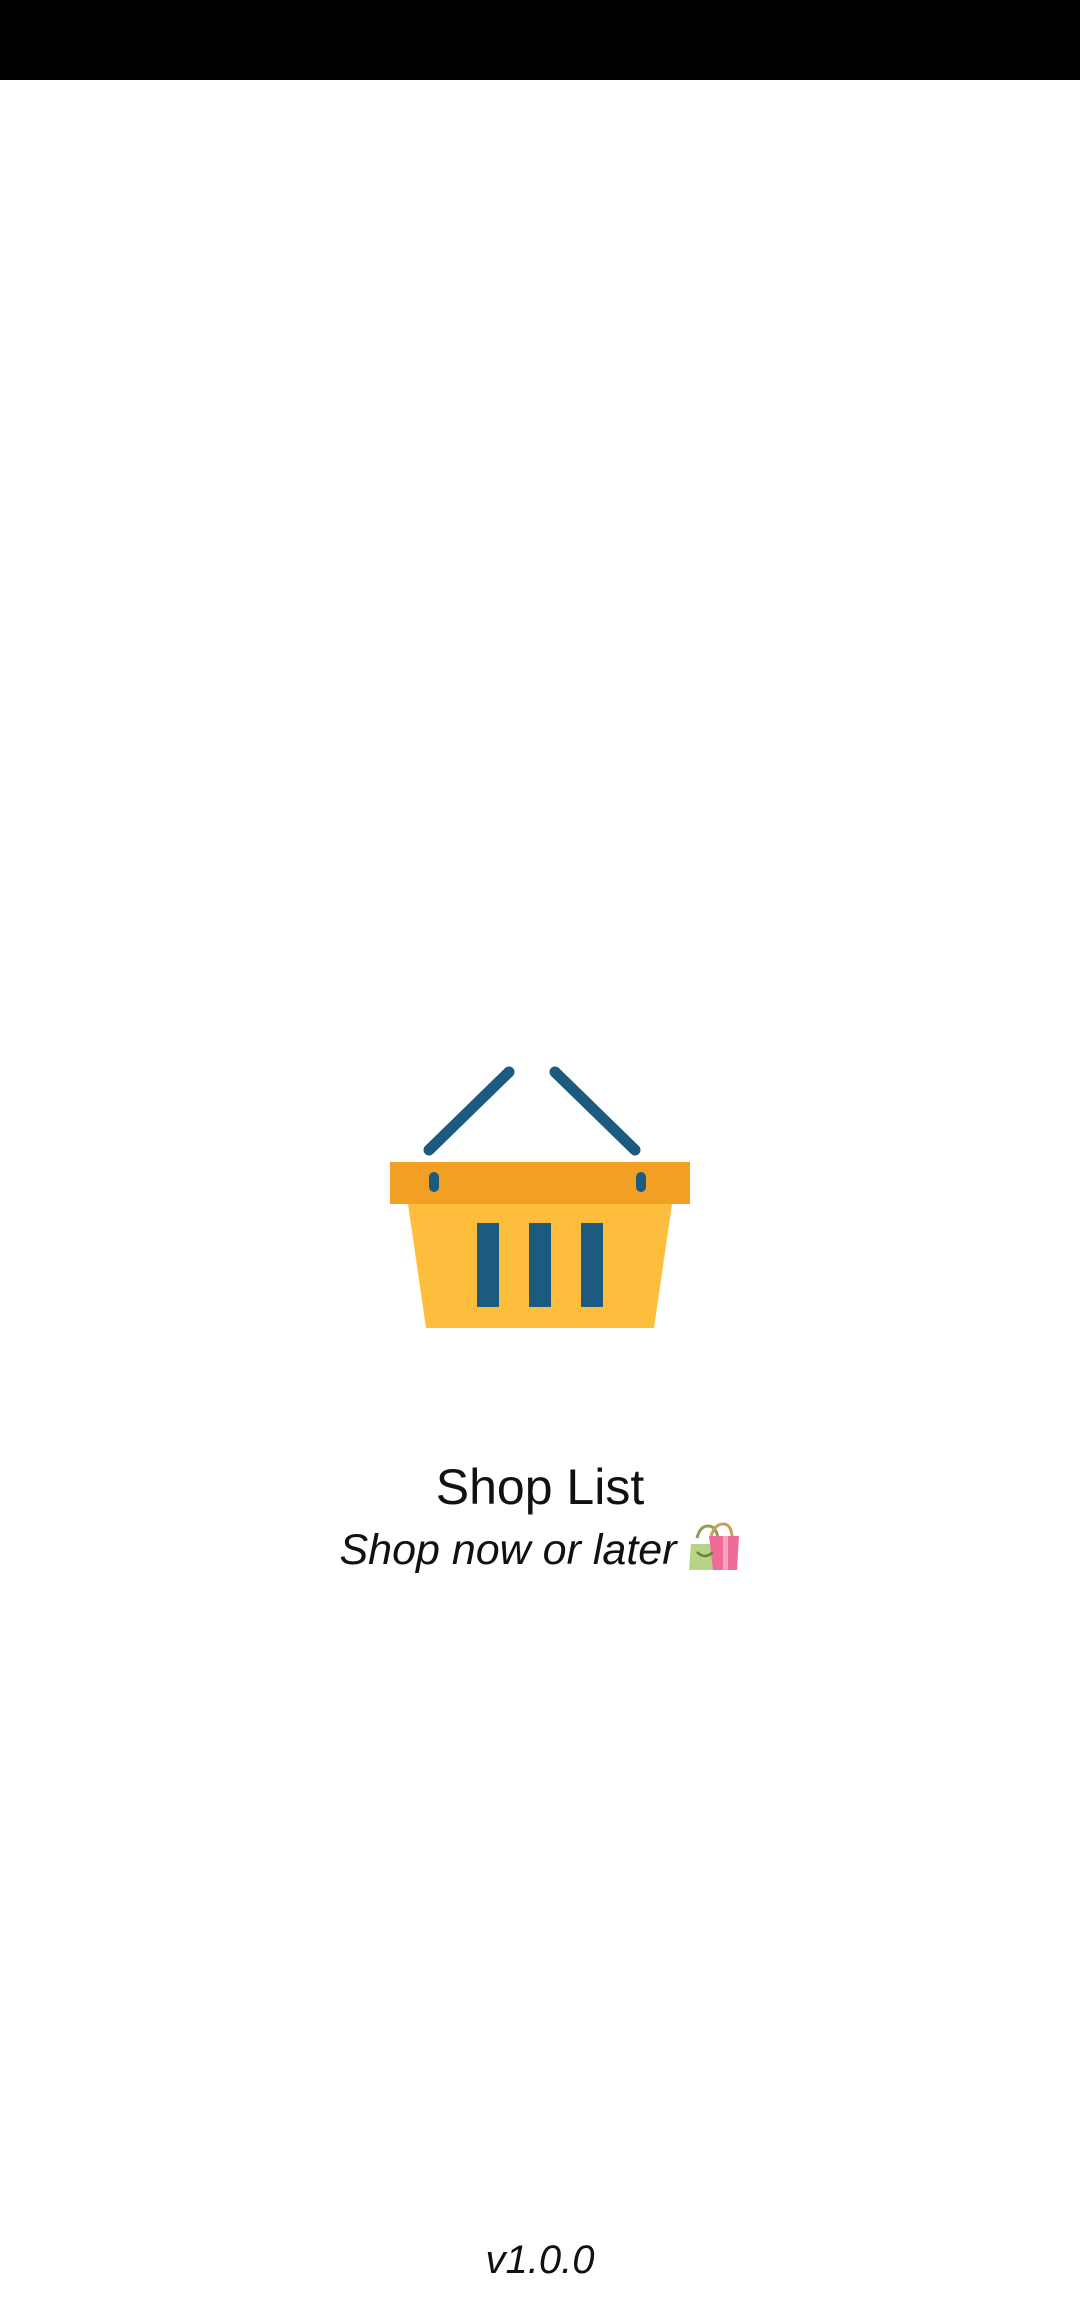  Describe the element at coordinates (508, 1550) in the screenshot. I see `tagline-text: Shop now or later` at that location.